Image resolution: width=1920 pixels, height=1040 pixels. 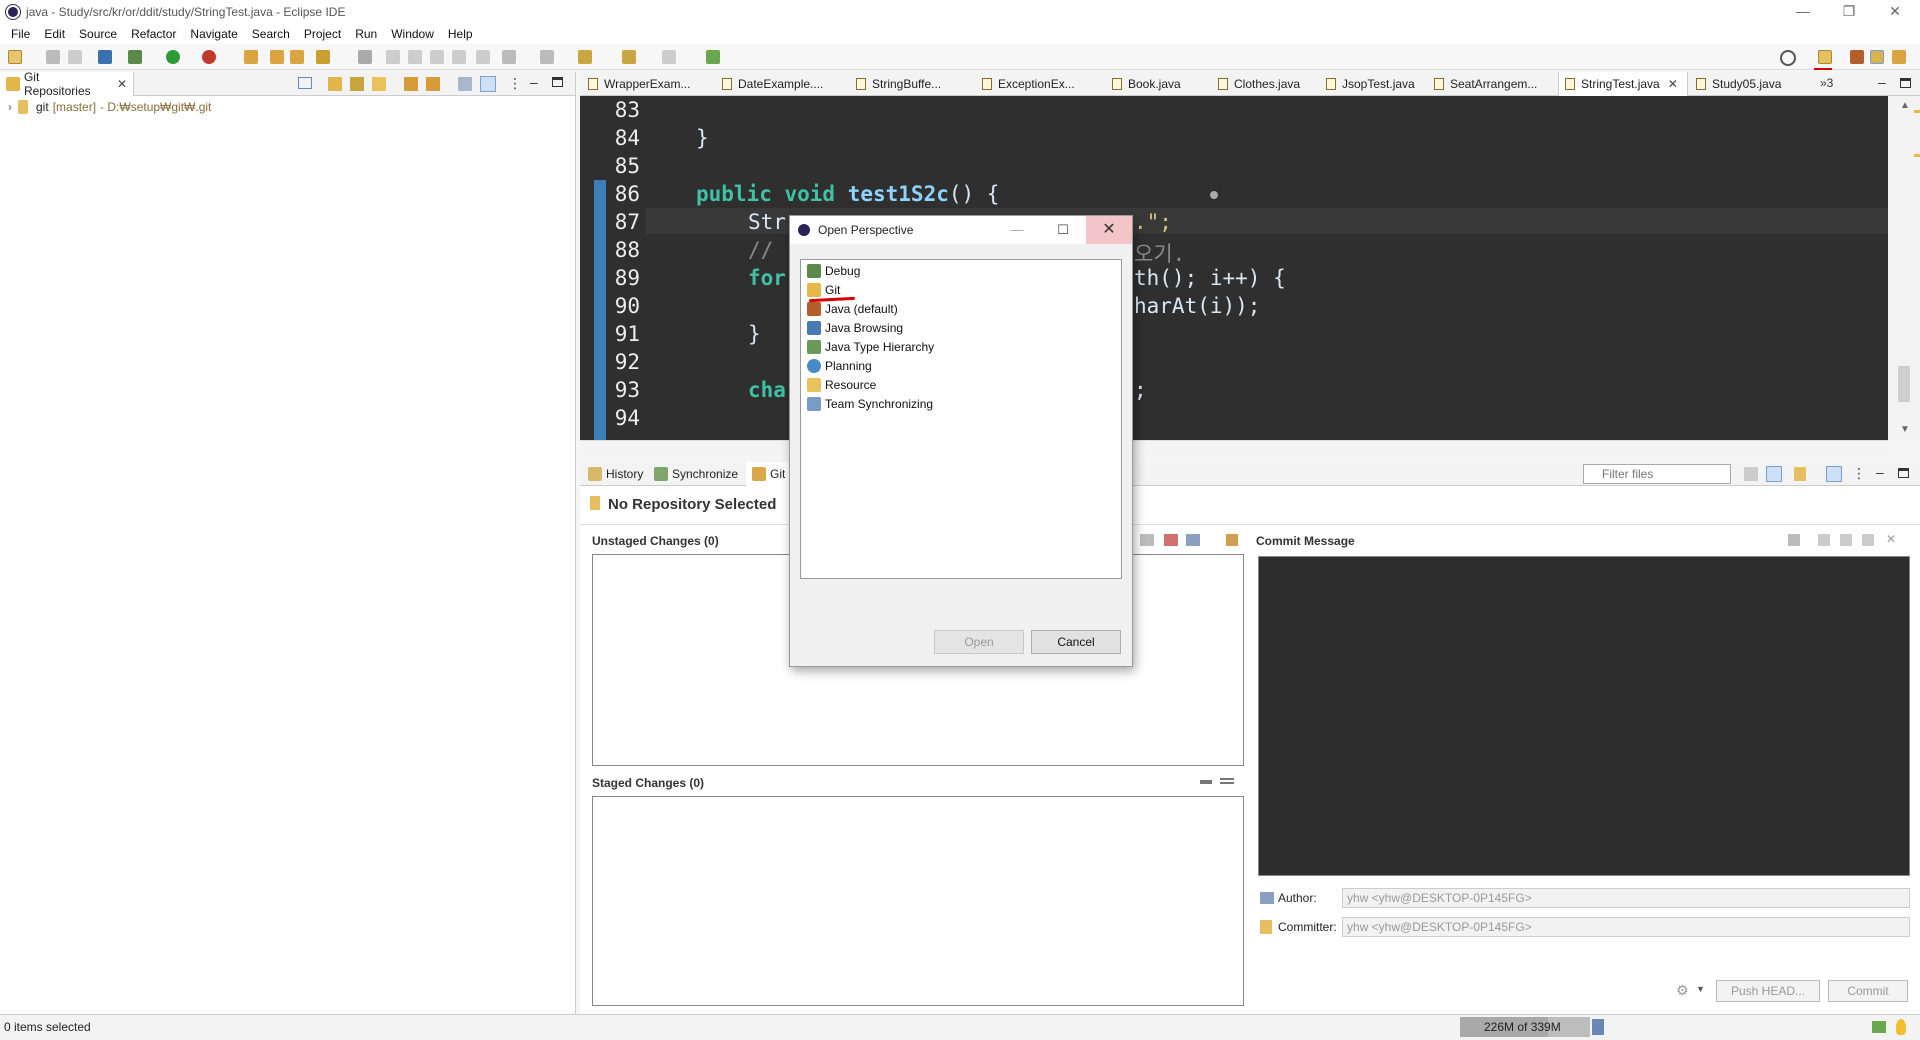 What do you see at coordinates (1901, 1027) in the screenshot?
I see `tip-bulb-icon` at bounding box center [1901, 1027].